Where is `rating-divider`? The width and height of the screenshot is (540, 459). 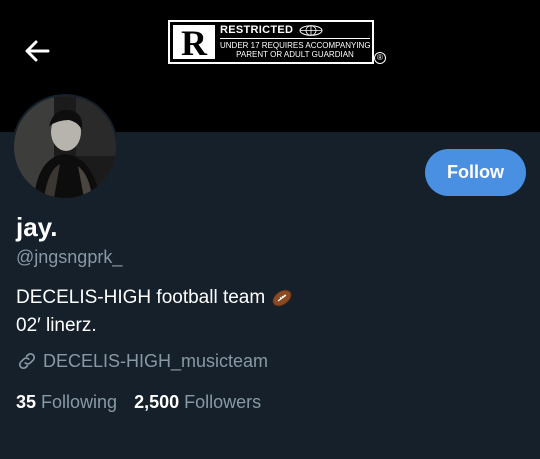
rating-divider is located at coordinates (295, 38).